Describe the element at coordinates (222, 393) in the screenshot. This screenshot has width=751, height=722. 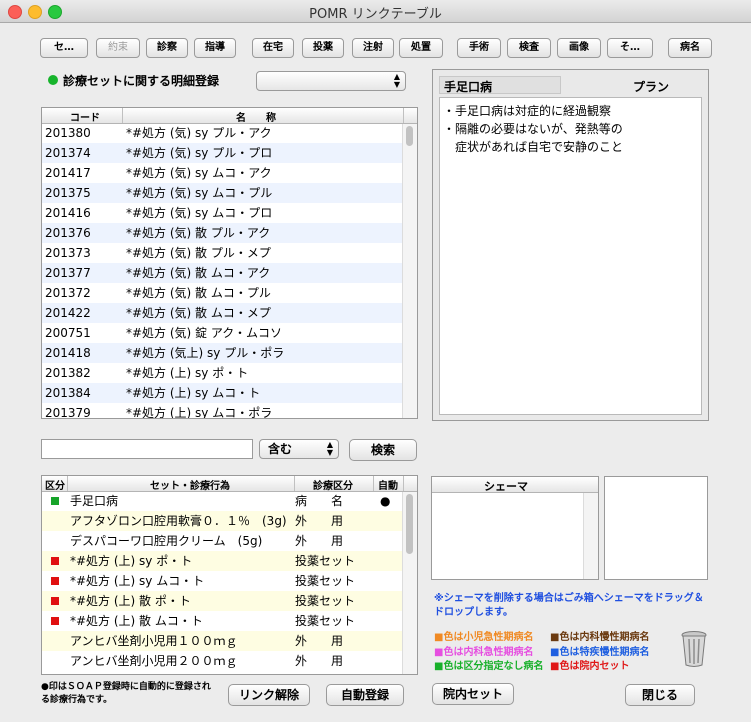
I see `table-row: 201384 *#処方 (上) sy ムコ・ト` at that location.